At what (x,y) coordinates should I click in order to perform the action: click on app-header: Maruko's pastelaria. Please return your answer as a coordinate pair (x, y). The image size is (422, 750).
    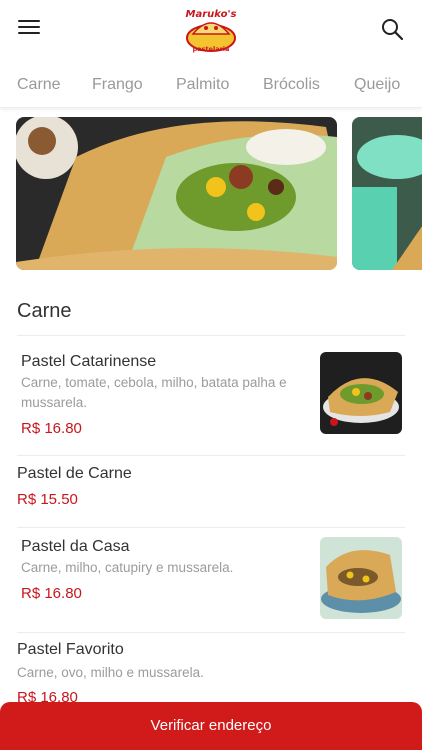
    Looking at the image, I should click on (211, 30).